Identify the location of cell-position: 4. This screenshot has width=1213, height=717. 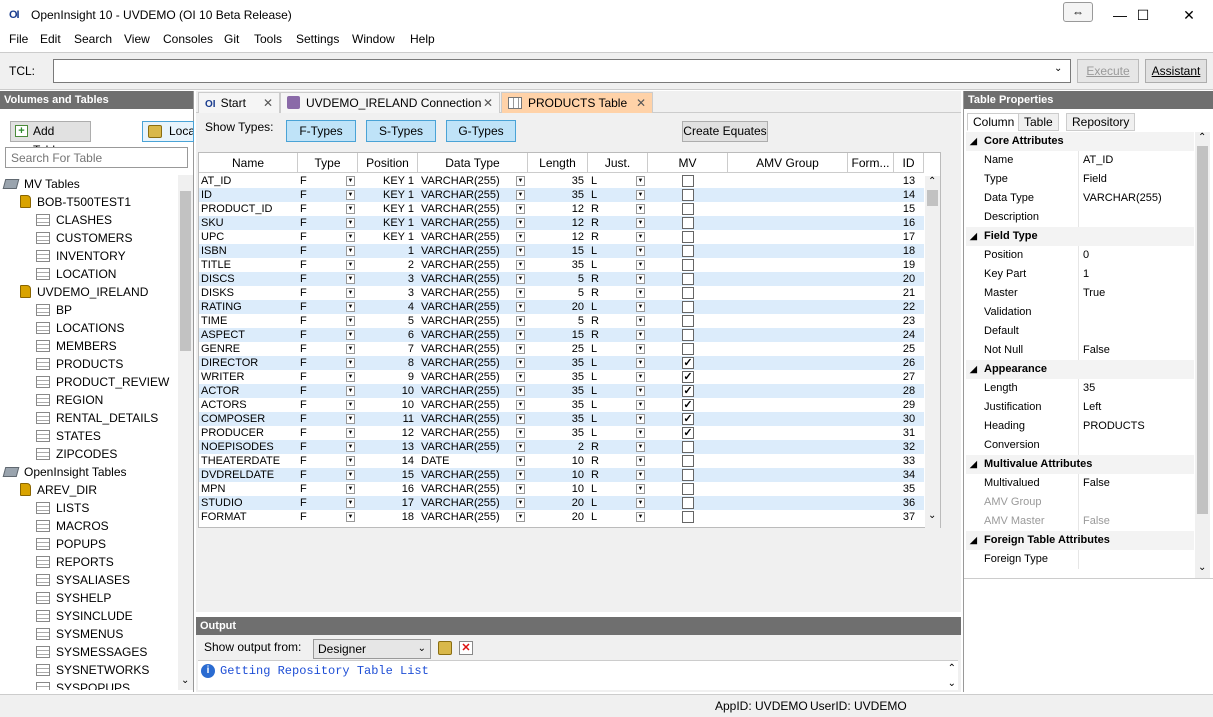
(386, 307).